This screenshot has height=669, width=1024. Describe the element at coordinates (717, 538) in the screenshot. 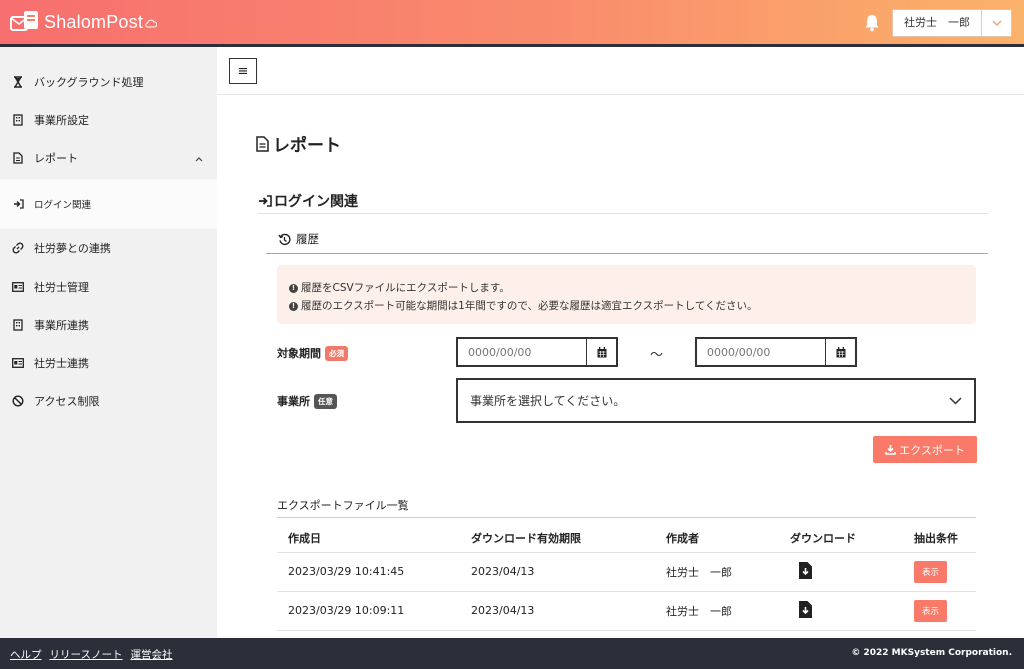

I see `column-header-author: 作成者` at that location.